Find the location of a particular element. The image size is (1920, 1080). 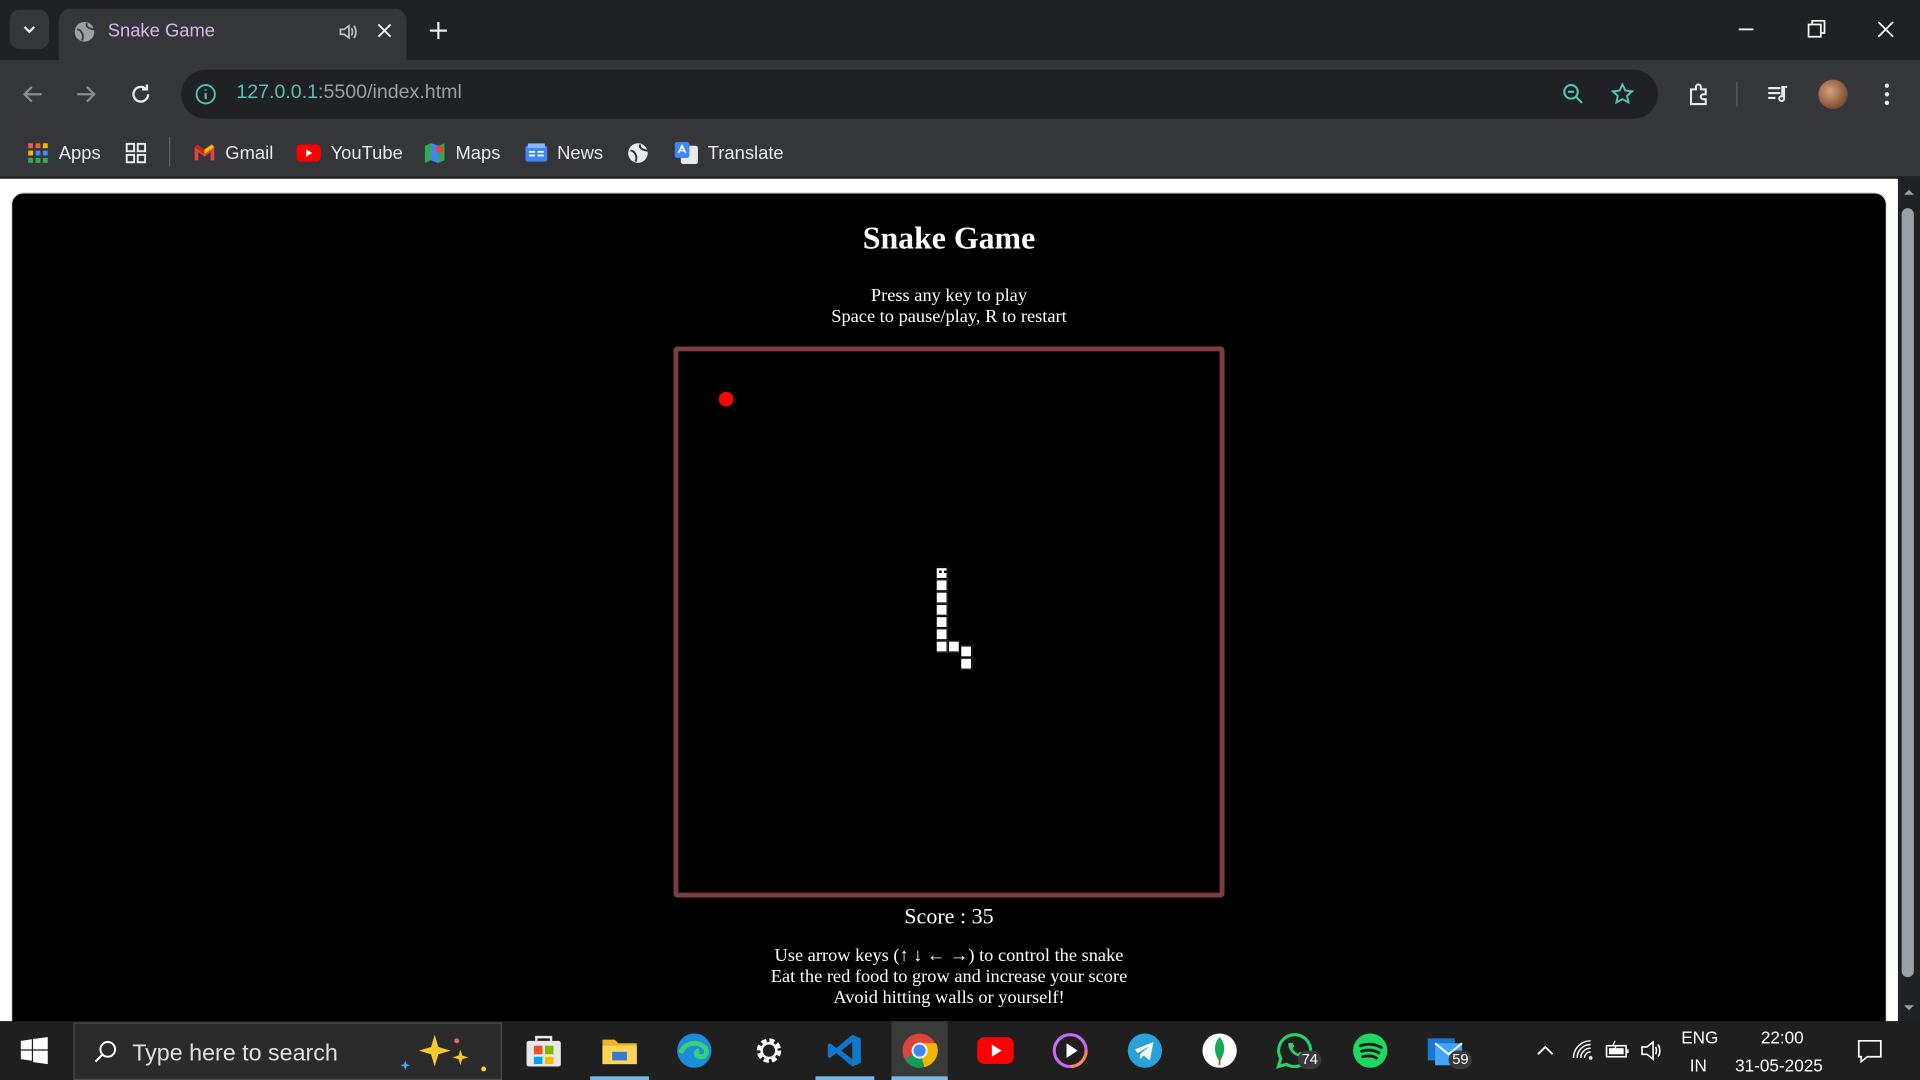

copilot-sparkle-icon is located at coordinates (445, 1052).